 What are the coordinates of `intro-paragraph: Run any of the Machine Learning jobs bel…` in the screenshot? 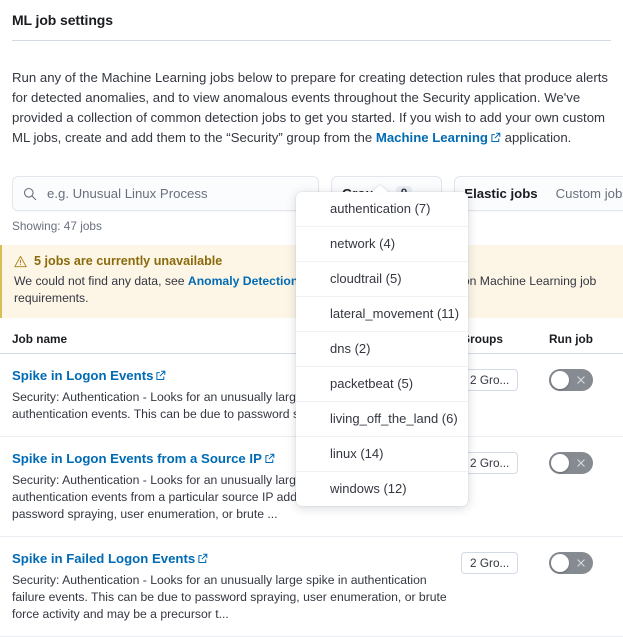 It's located at (311, 101).